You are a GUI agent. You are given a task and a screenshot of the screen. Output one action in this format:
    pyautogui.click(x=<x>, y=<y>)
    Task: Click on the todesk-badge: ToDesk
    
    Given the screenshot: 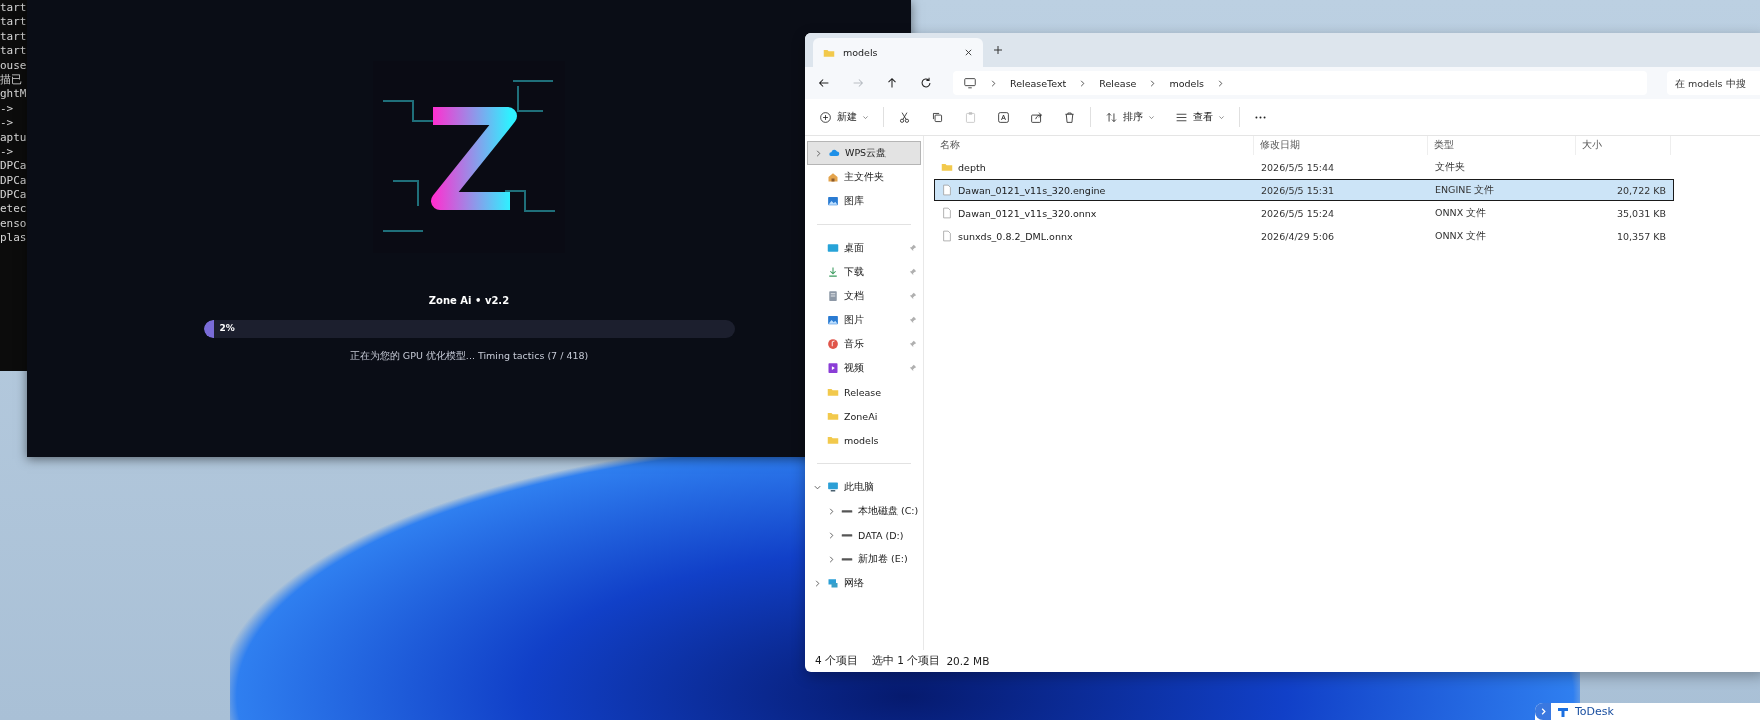 What is the action you would take?
    pyautogui.click(x=1647, y=711)
    